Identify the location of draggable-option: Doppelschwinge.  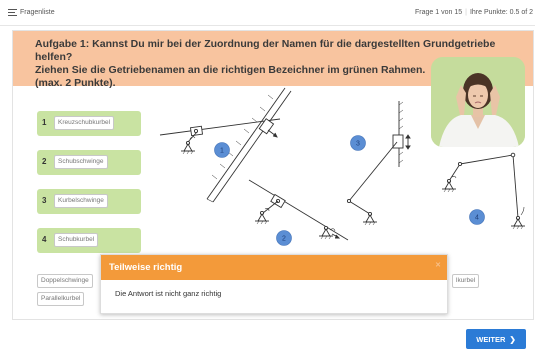
(65, 281).